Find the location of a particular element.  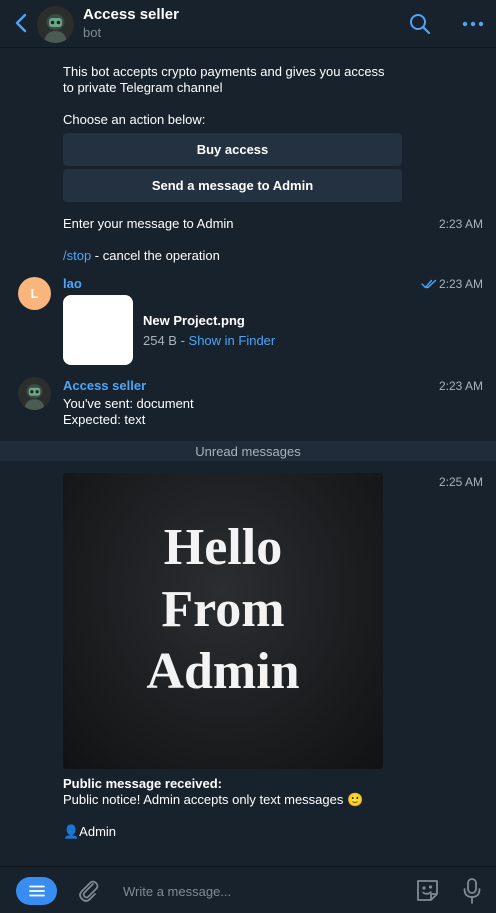

microphone-icon is located at coordinates (472, 891).